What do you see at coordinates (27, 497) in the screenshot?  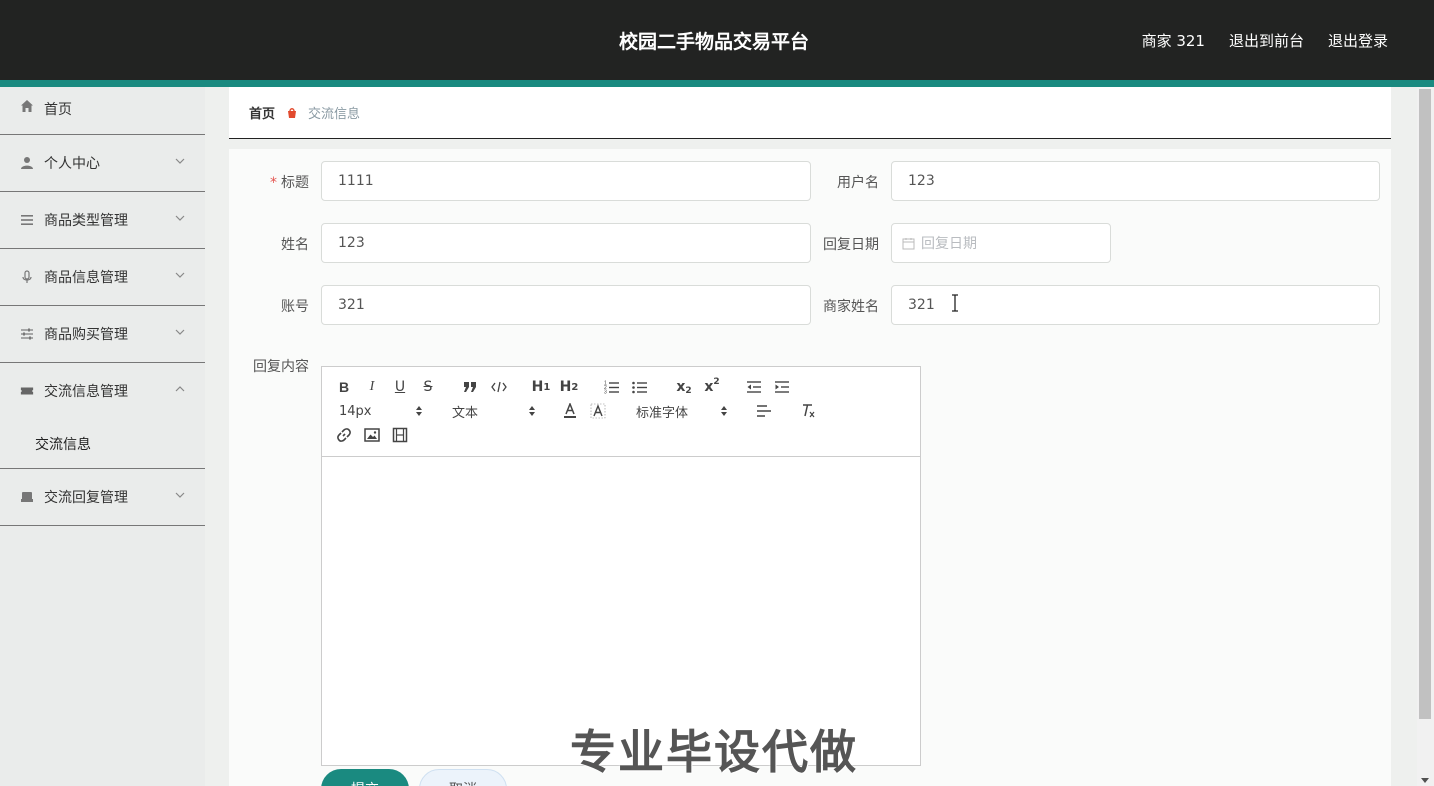 I see `inbox-icon` at bounding box center [27, 497].